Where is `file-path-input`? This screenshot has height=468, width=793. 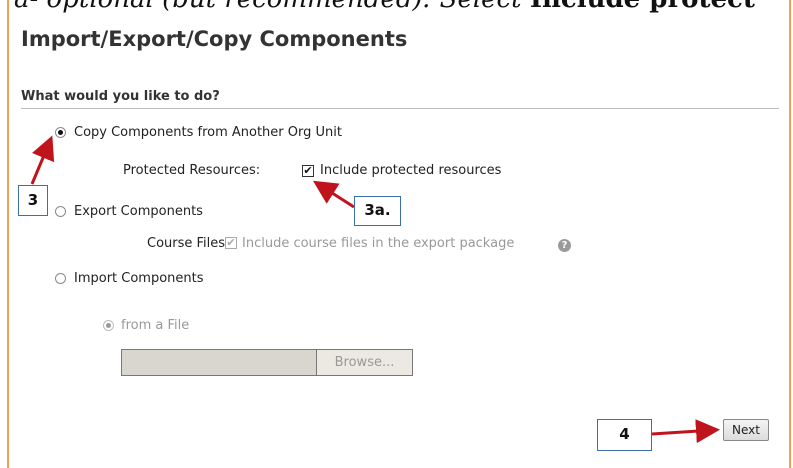
file-path-input is located at coordinates (218, 362).